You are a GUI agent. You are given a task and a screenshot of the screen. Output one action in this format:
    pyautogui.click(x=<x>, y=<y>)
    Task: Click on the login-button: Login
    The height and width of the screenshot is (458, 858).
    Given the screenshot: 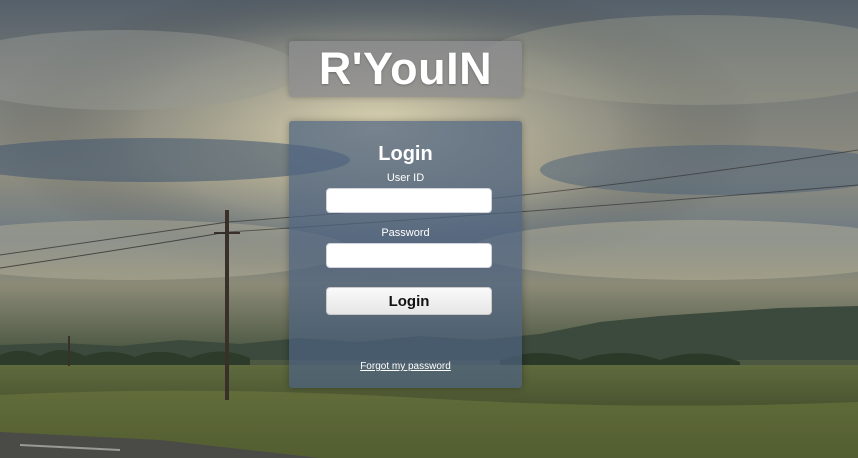 What is the action you would take?
    pyautogui.click(x=409, y=301)
    